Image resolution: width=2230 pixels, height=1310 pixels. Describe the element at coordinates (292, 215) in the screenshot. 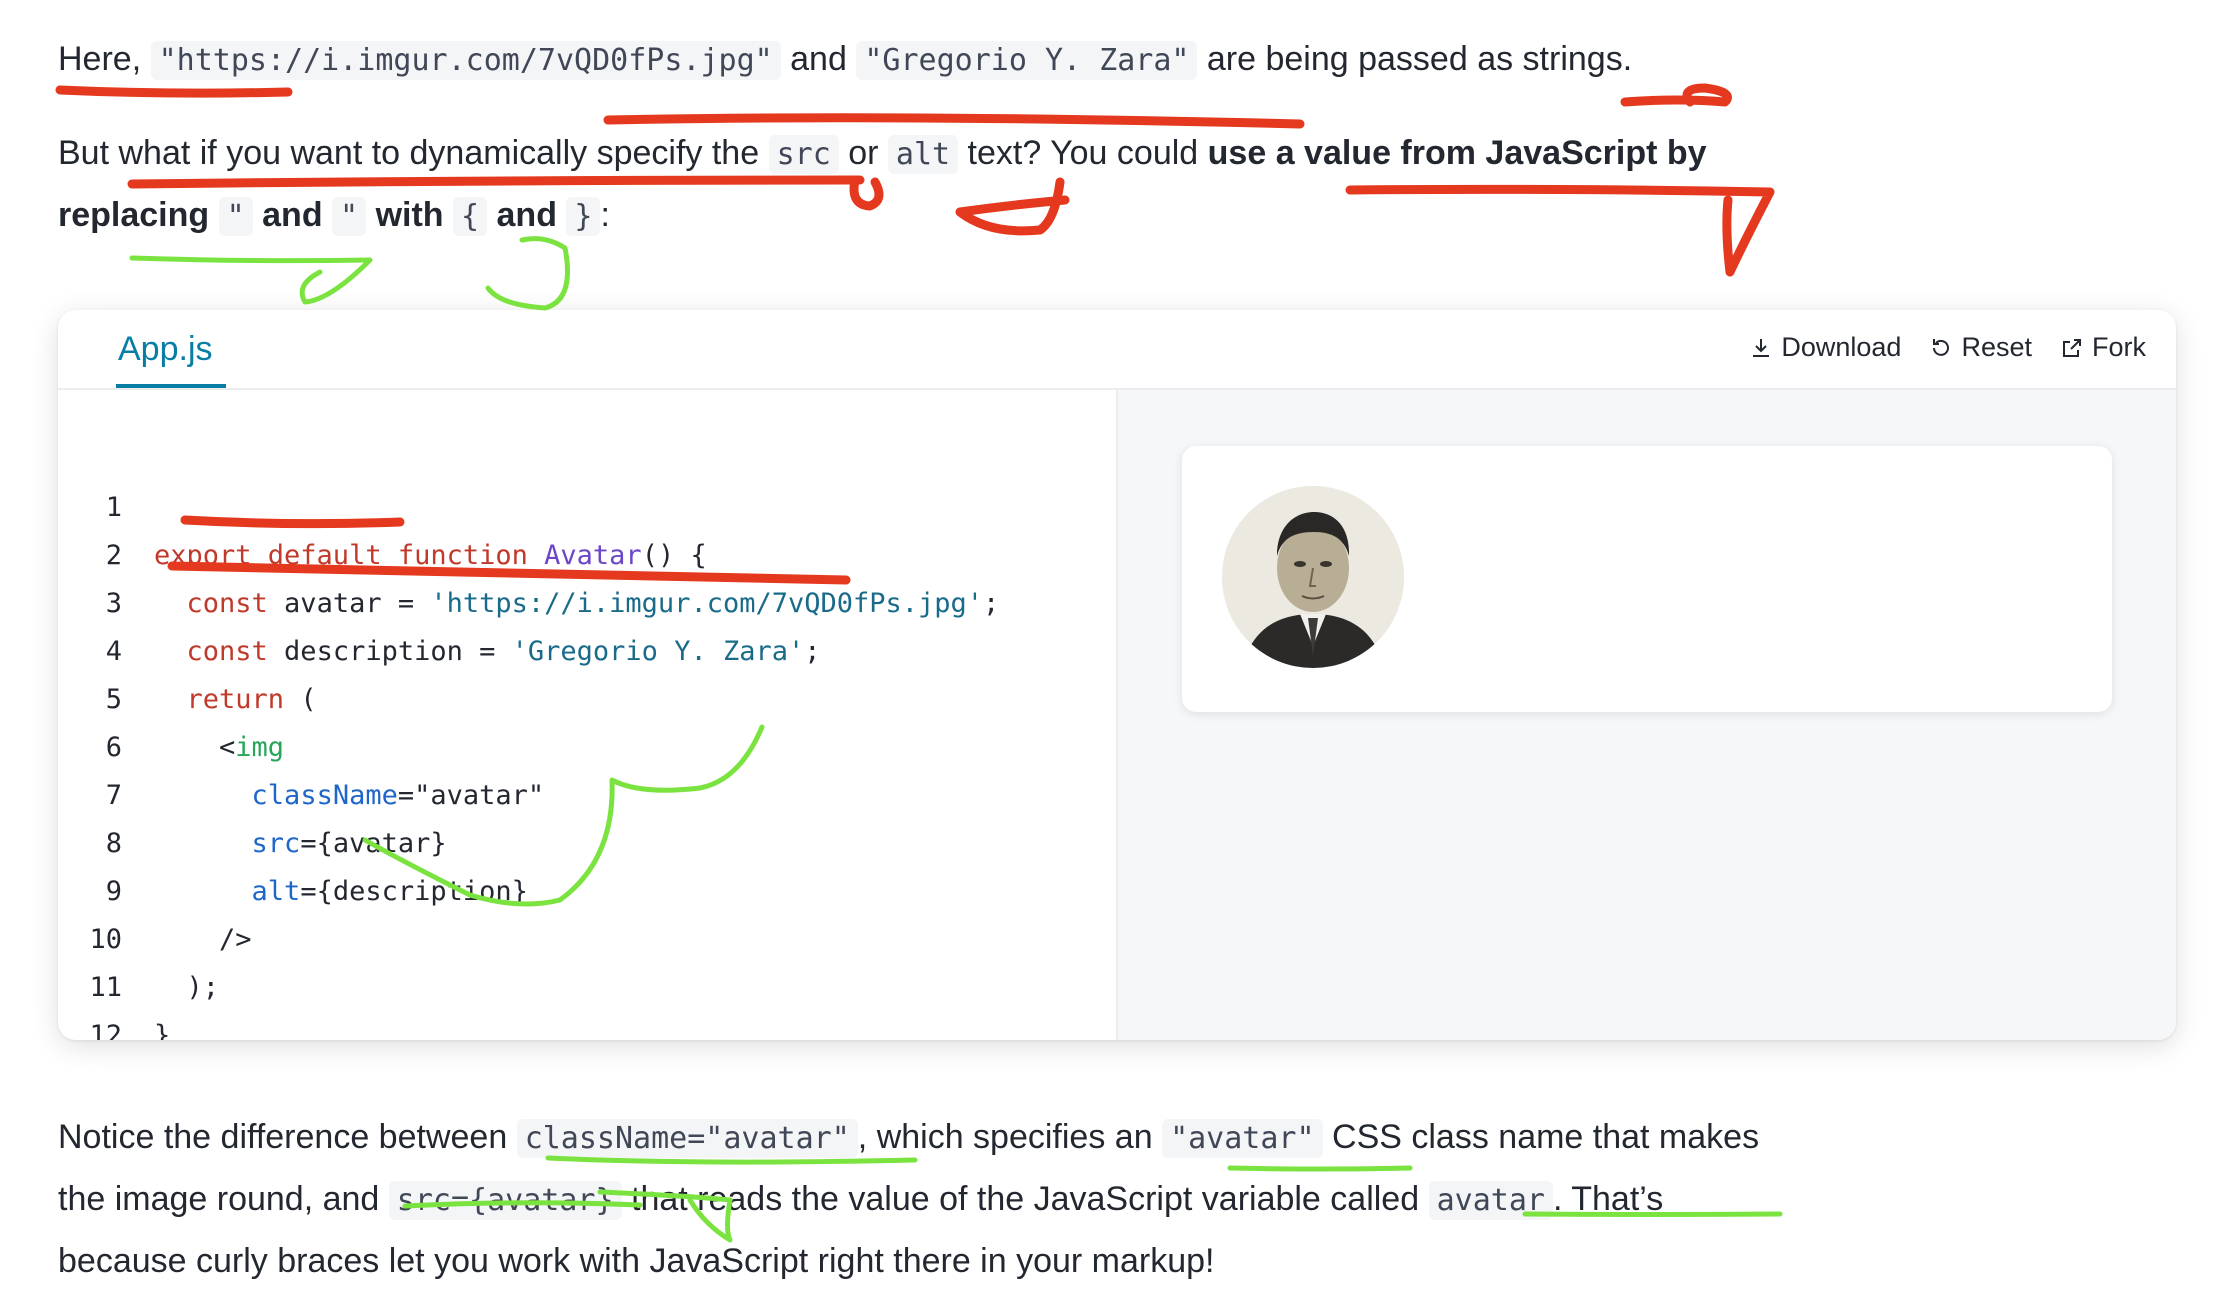

I see `para2-and-1: and` at that location.